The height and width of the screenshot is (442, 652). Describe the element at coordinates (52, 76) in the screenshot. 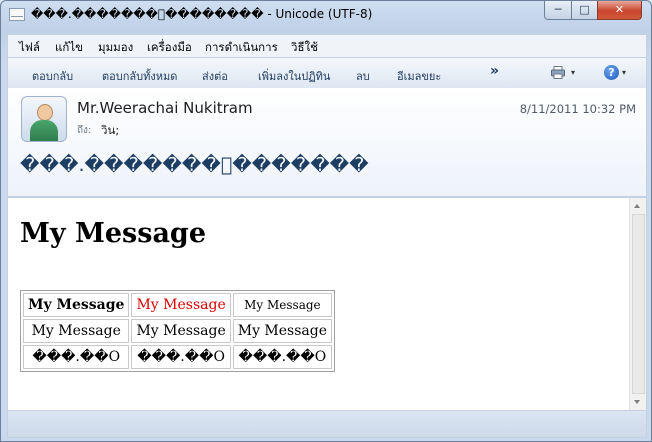

I see `reply-button: ตอบกลับ` at that location.